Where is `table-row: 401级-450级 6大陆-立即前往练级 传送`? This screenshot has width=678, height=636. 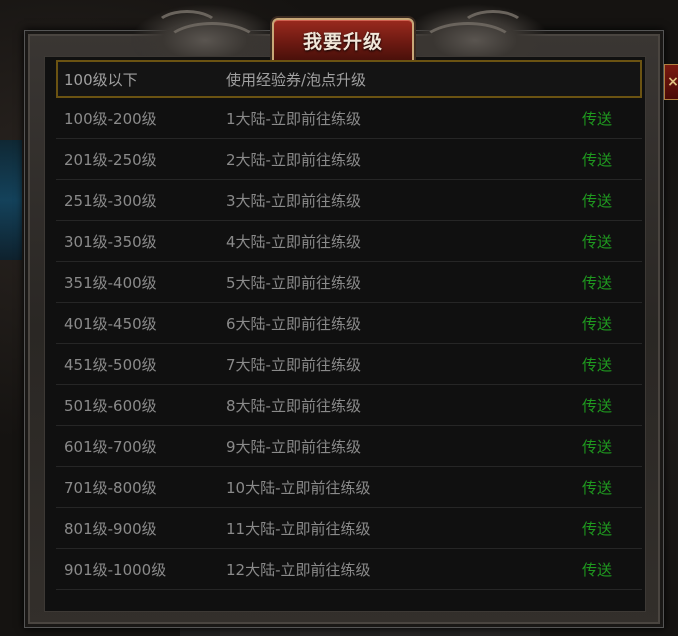
table-row: 401级-450级 6大陆-立即前往练级 传送 is located at coordinates (349, 323).